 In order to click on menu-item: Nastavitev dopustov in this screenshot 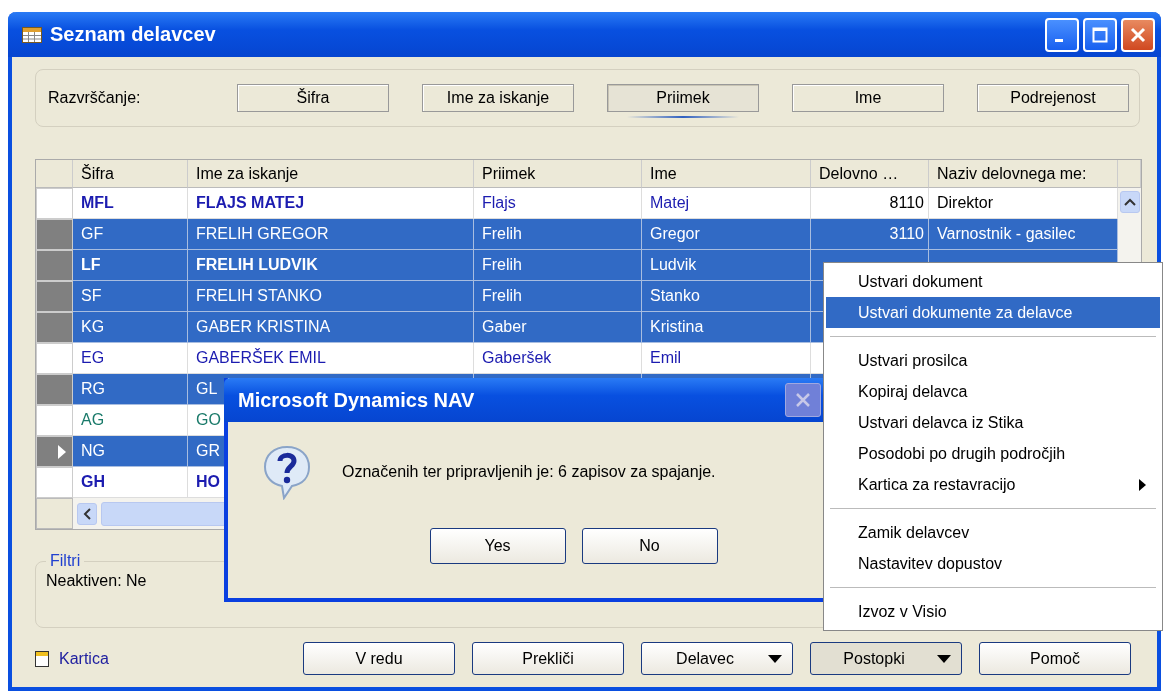, I will do `click(993, 563)`.